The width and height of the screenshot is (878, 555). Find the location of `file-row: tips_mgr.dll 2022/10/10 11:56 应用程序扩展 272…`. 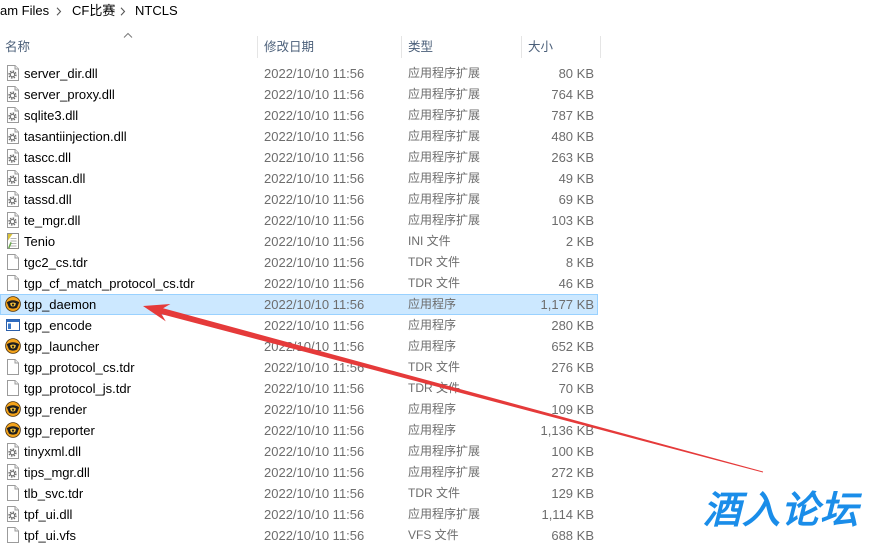

file-row: tips_mgr.dll 2022/10/10 11:56 应用程序扩展 272… is located at coordinates (299, 472).